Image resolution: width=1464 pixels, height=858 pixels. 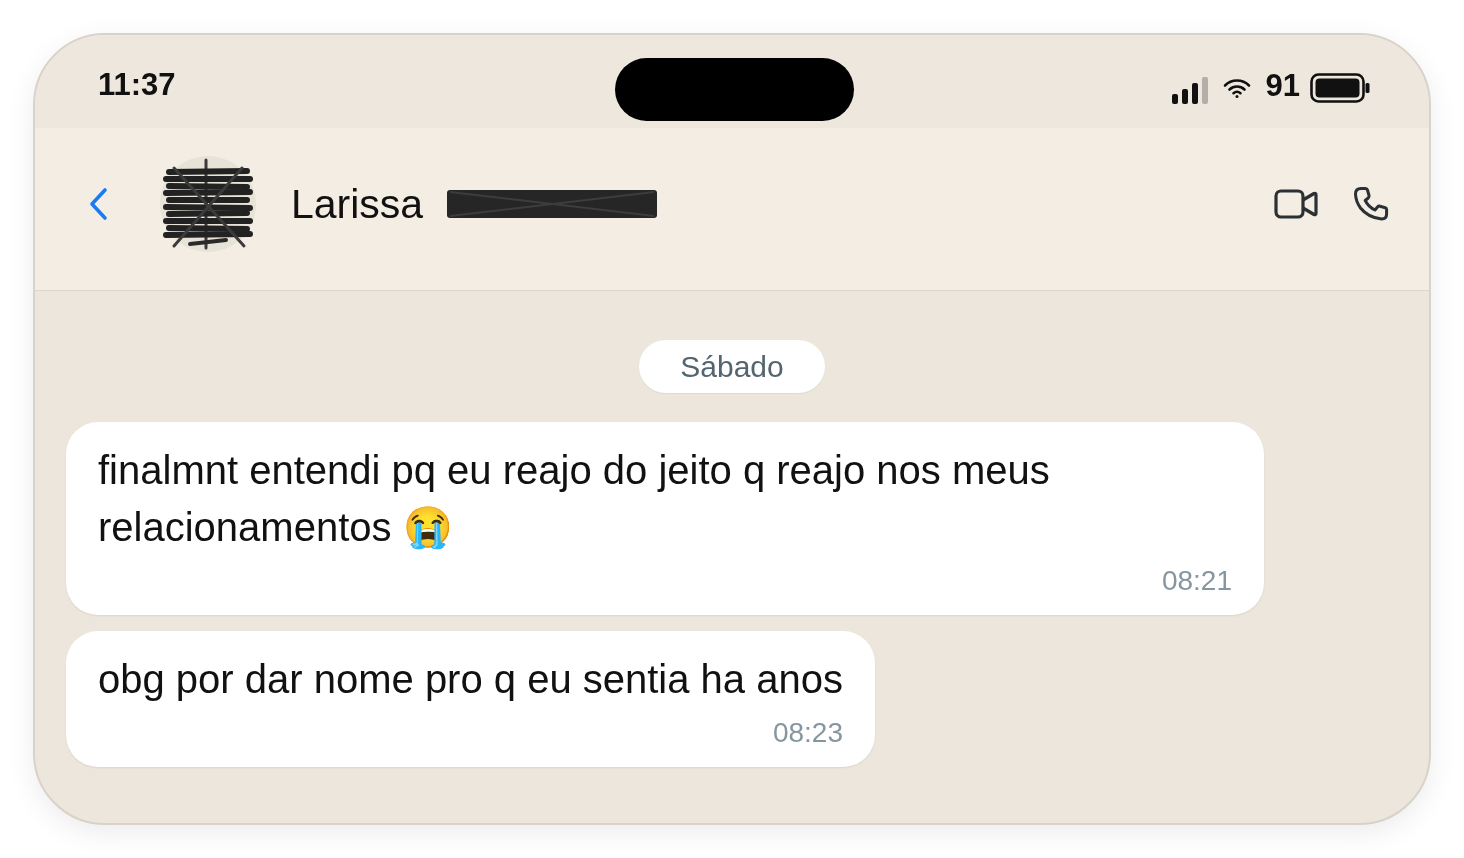 I want to click on message-text: finalmnt entendi pq eu reajo do jeito q reajo nos meus relacionamentos 😭, so click(x=574, y=499).